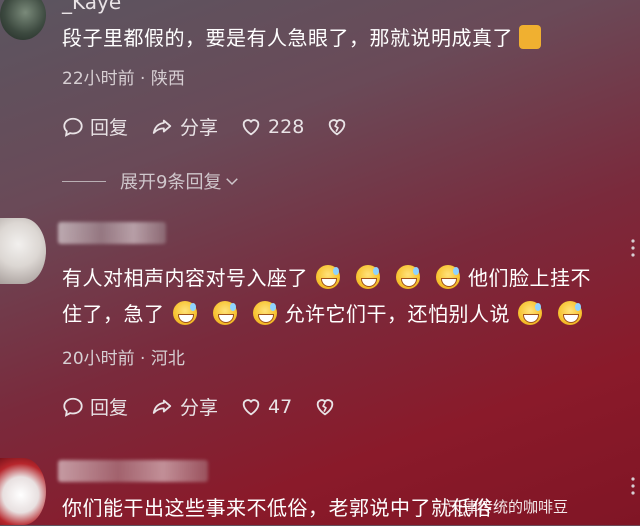  What do you see at coordinates (113, 314) in the screenshot?
I see `comment-text-content: 住了，急了` at bounding box center [113, 314].